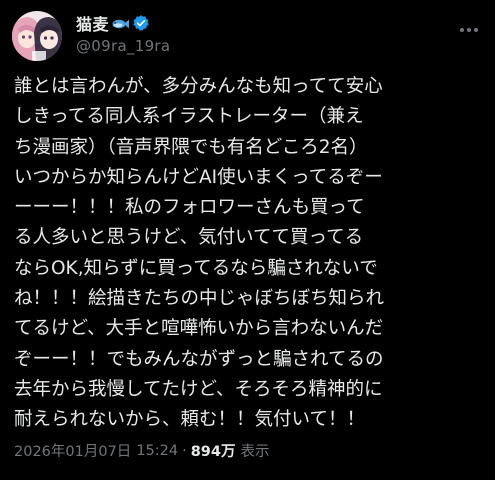 This screenshot has width=495, height=480. What do you see at coordinates (72, 450) in the screenshot?
I see `tweet-date: 2026年01月07日` at bounding box center [72, 450].